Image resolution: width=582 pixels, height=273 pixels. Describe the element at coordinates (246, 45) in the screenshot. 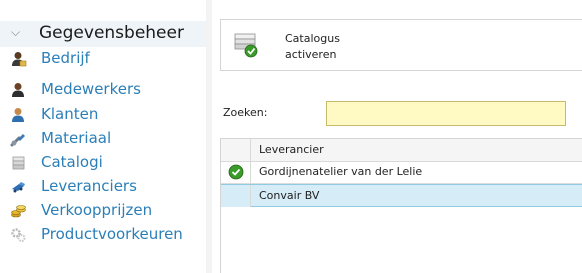

I see `catalog-activate-icon` at that location.